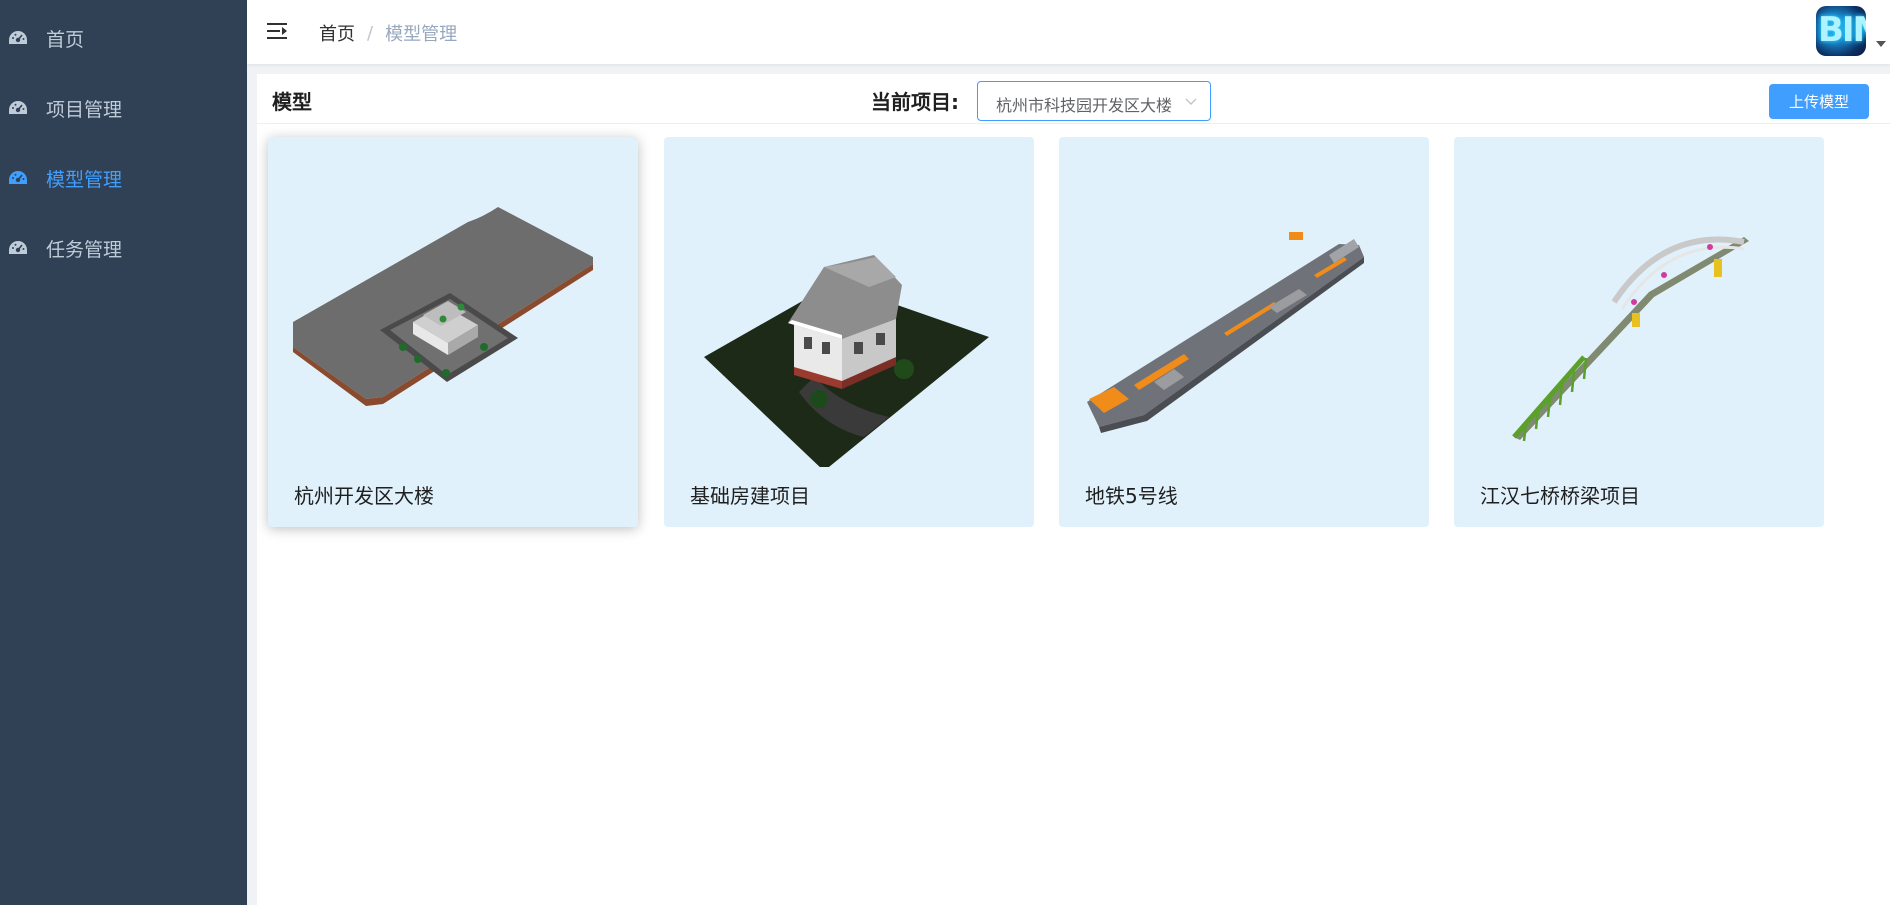 This screenshot has height=905, width=1890. I want to click on model-card-name: 地铁5号线, so click(1131, 496).